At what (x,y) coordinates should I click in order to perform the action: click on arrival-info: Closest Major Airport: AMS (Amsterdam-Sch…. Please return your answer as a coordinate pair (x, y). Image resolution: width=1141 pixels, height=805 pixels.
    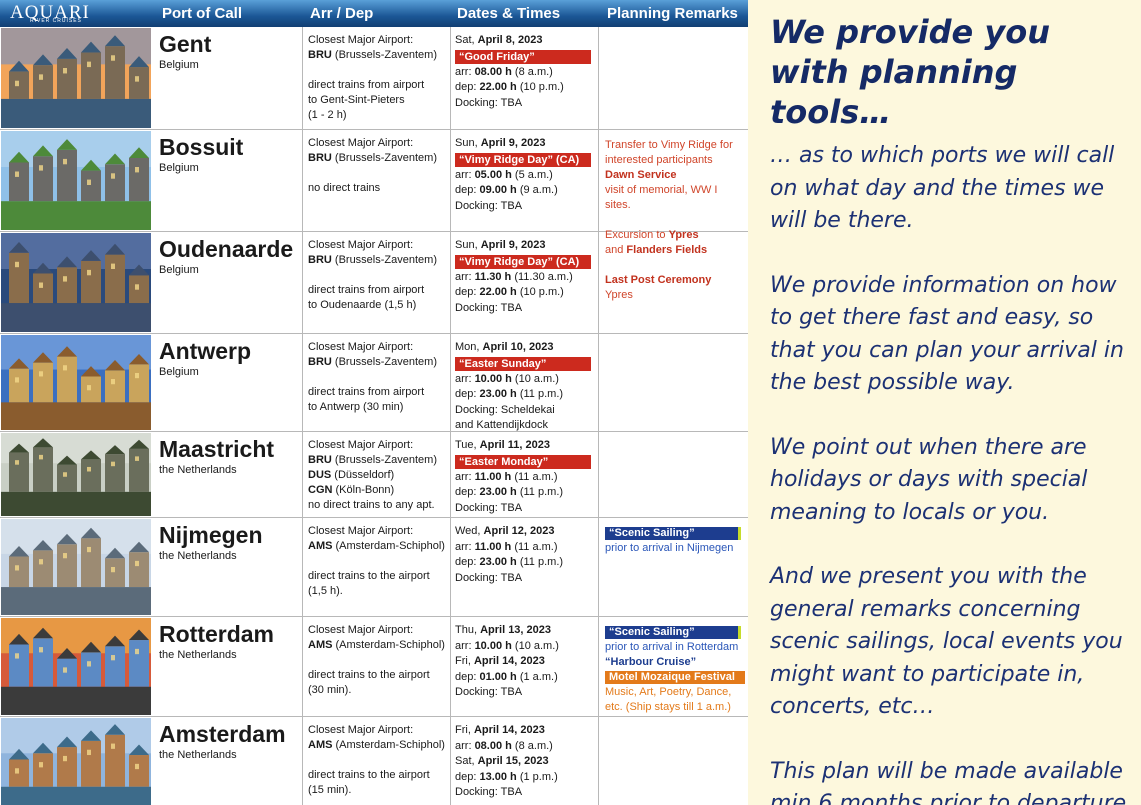
    Looking at the image, I should click on (380, 561).